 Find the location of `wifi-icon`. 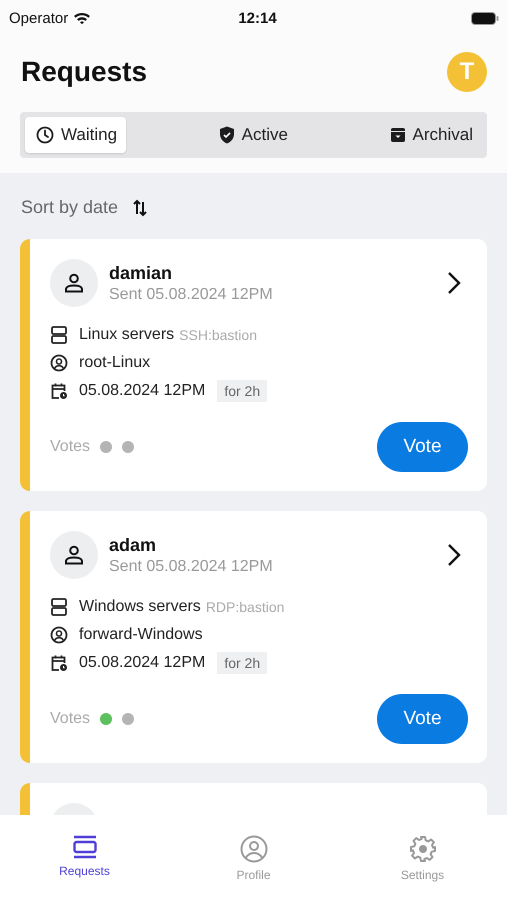

wifi-icon is located at coordinates (82, 18).